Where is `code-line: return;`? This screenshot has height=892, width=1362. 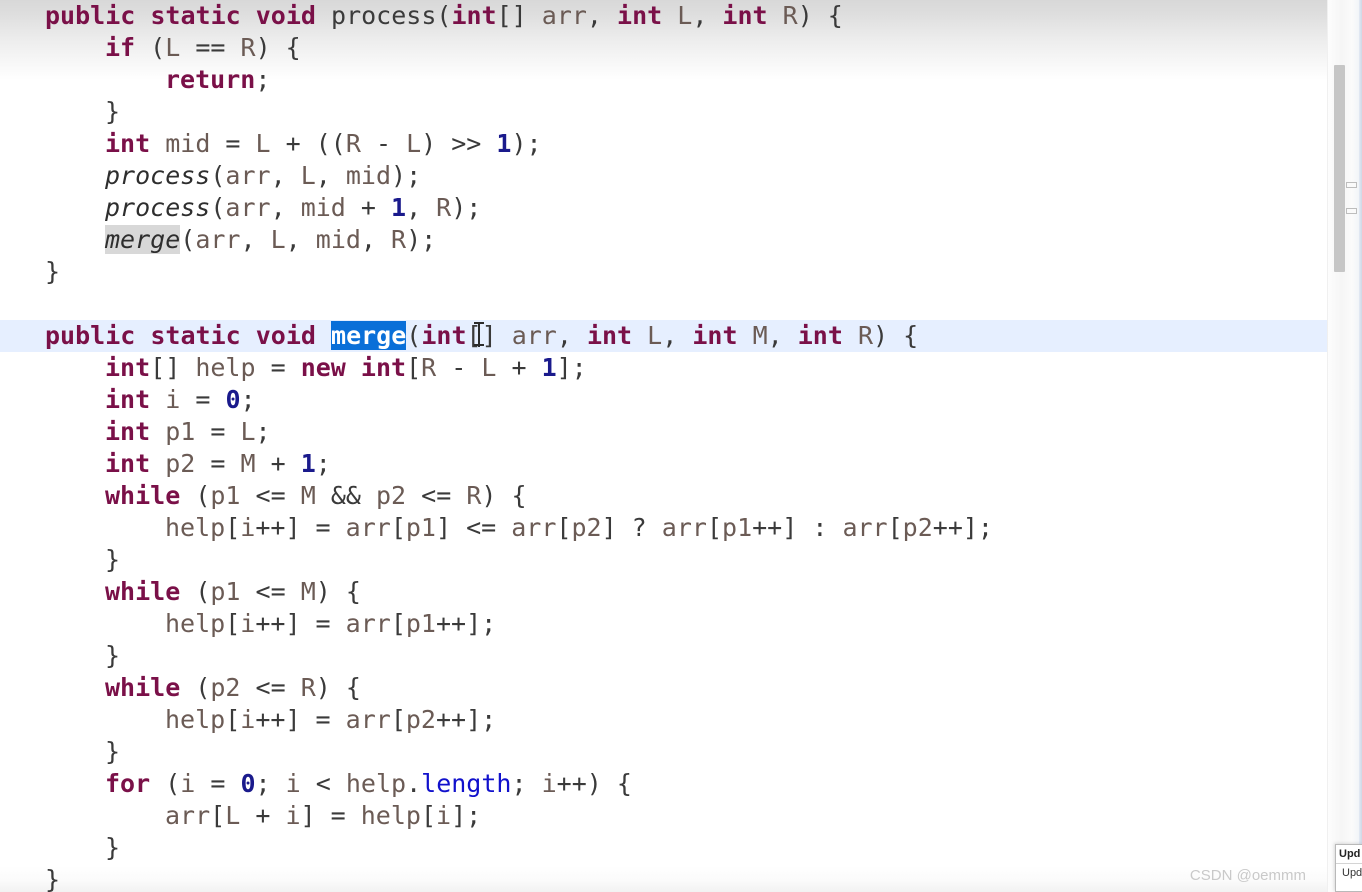
code-line: return; is located at coordinates (681, 80).